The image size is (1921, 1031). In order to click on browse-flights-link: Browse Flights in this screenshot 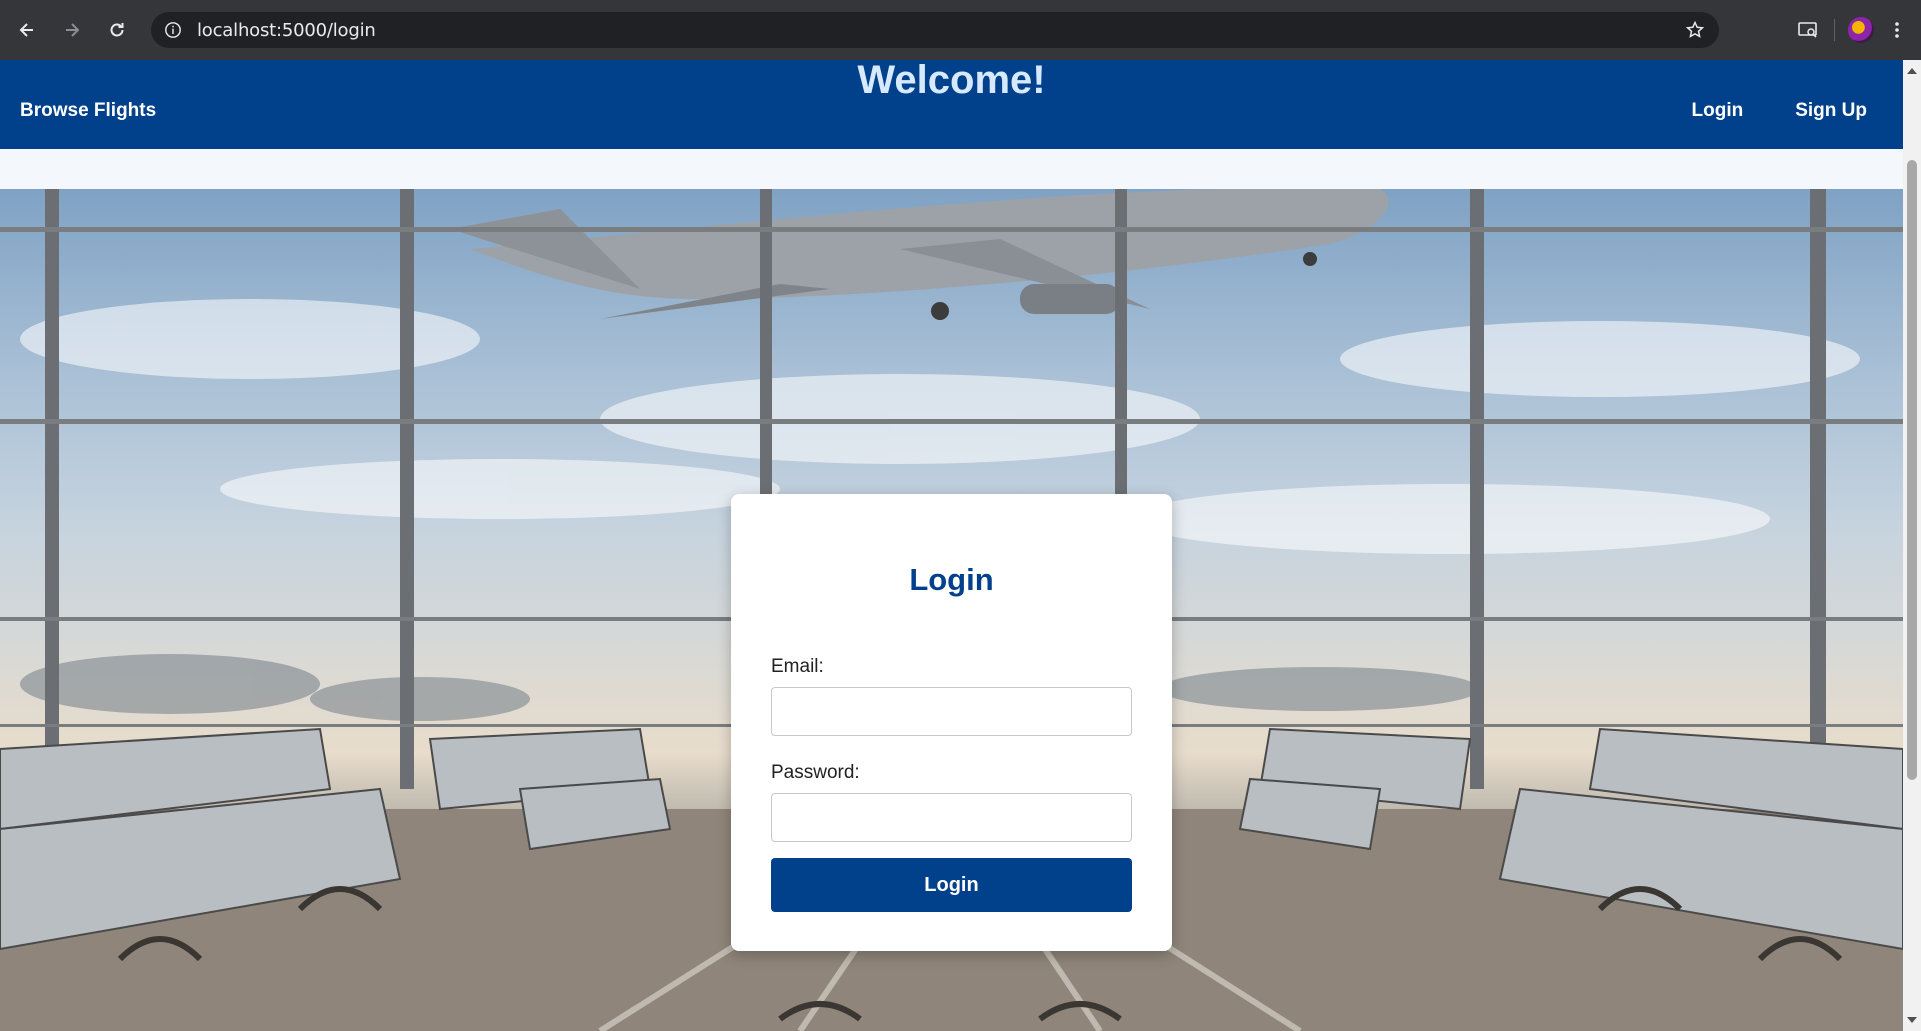, I will do `click(88, 111)`.